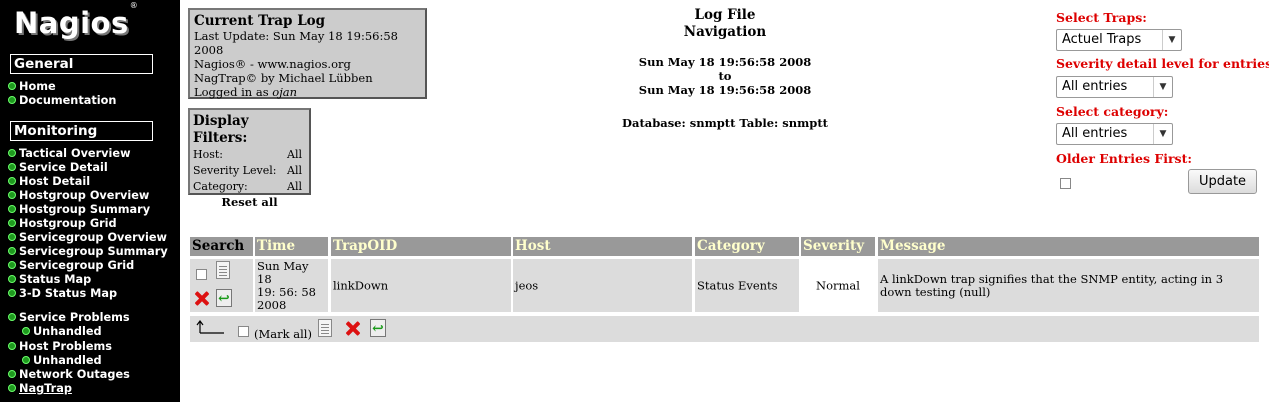 Image resolution: width=1269 pixels, height=402 pixels. What do you see at coordinates (747, 246) in the screenshot?
I see `col-header-category: Category` at bounding box center [747, 246].